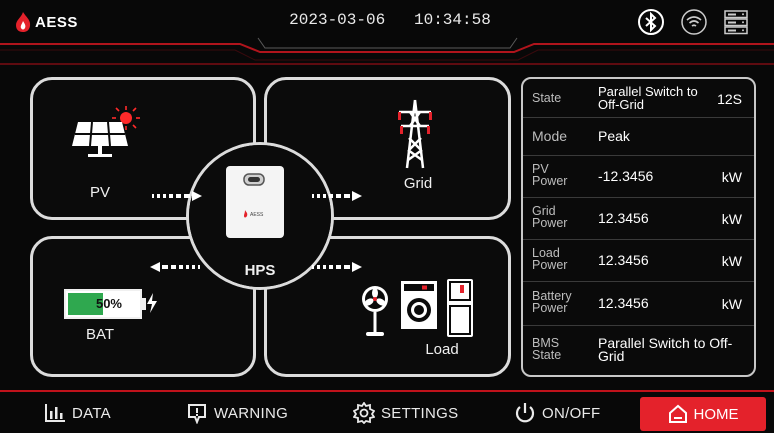  Describe the element at coordinates (99, 192) in the screenshot. I see `pv-label: PV` at that location.